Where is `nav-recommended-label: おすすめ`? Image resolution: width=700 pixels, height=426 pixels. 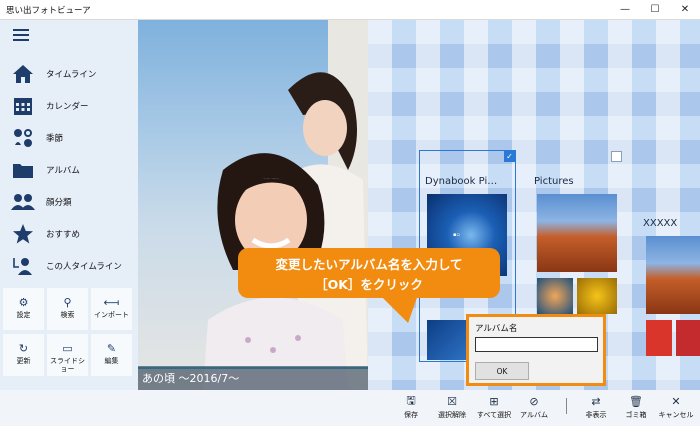
nav-recommended-label: おすすめ is located at coordinates (63, 235).